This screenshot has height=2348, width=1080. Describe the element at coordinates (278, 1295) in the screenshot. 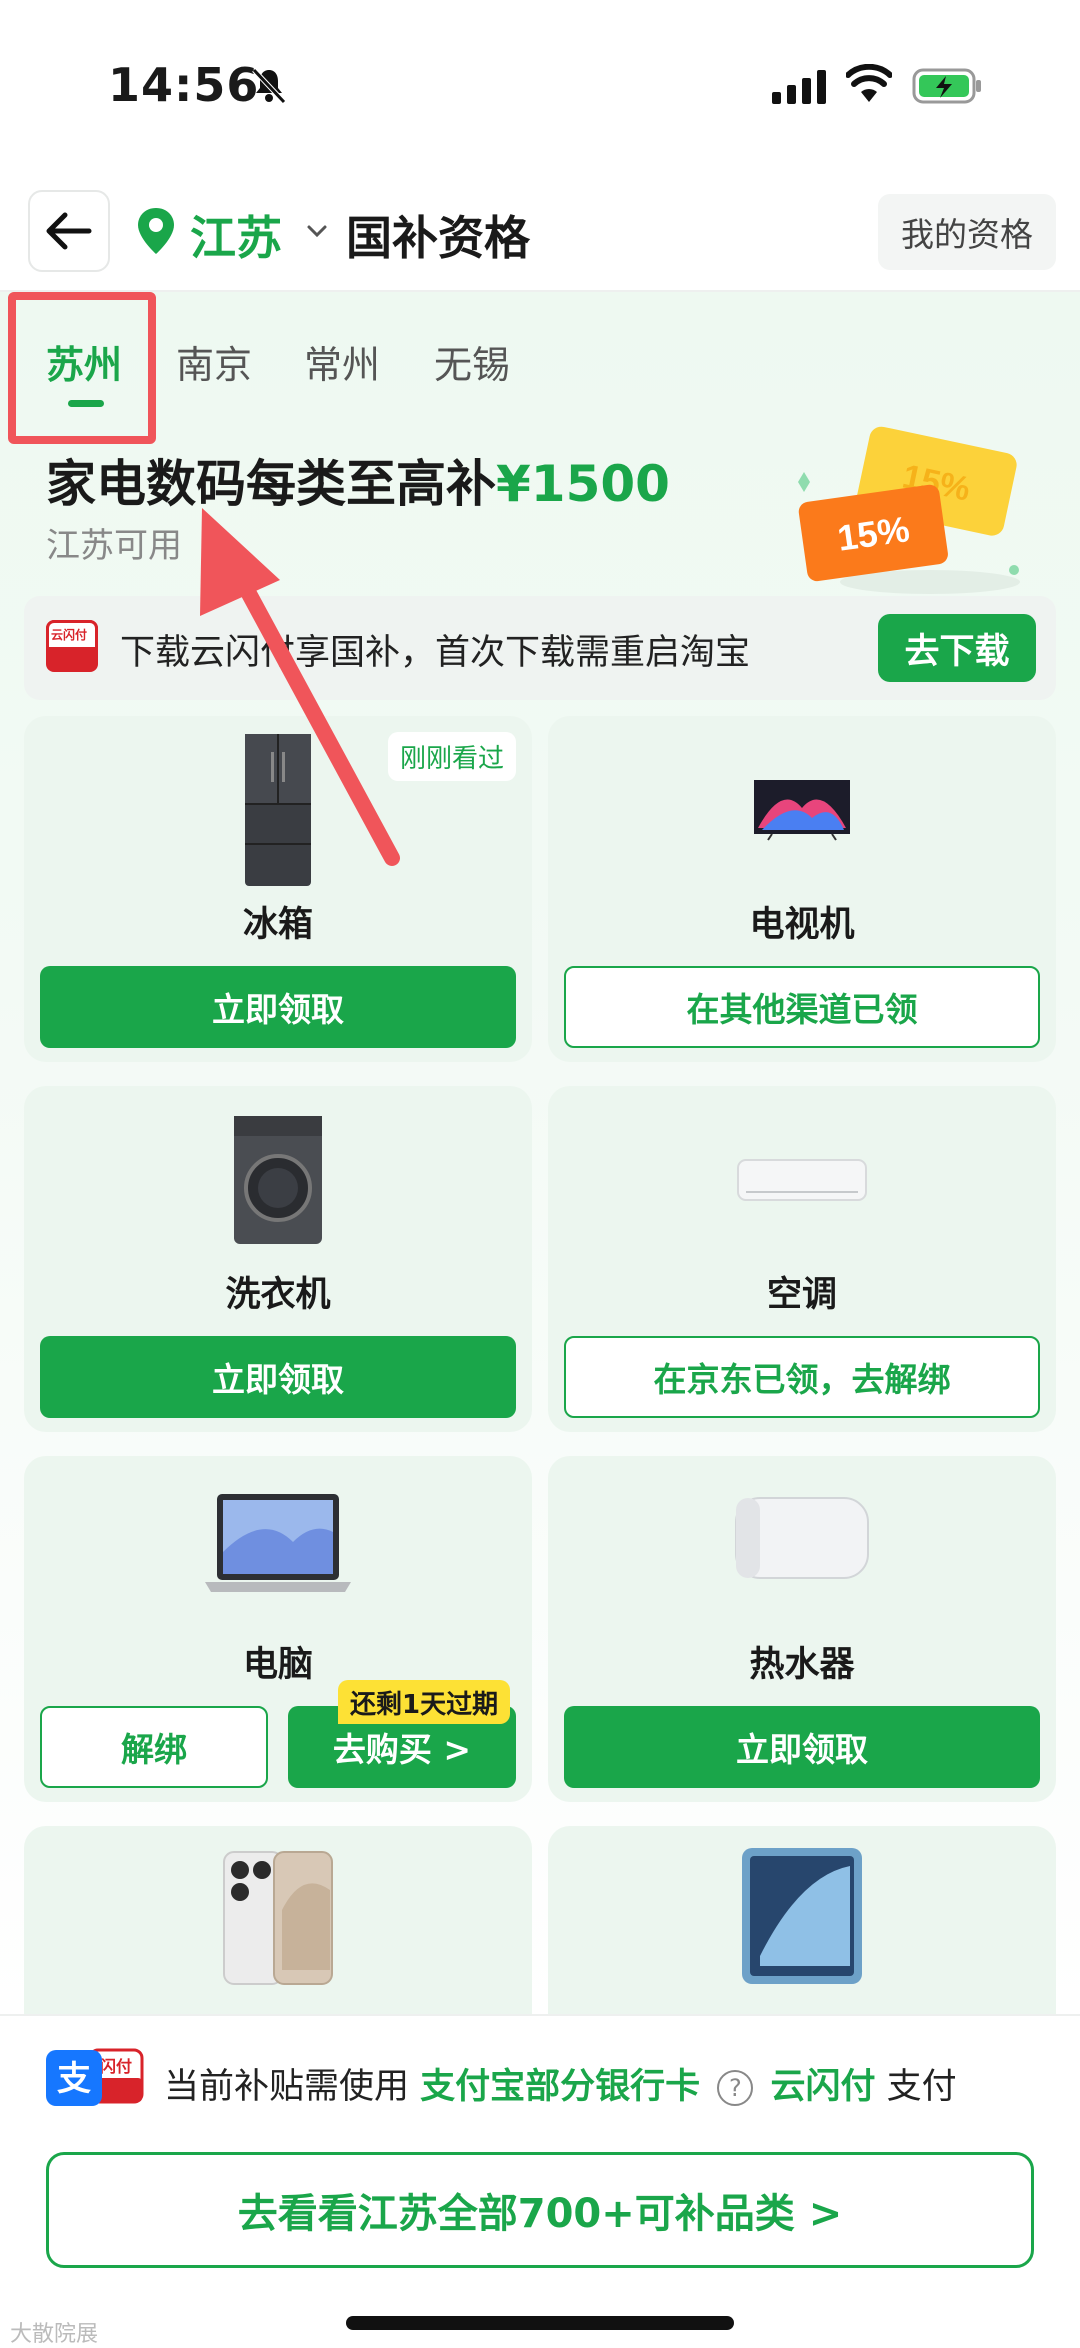

I see `product-name: 洗衣机` at that location.